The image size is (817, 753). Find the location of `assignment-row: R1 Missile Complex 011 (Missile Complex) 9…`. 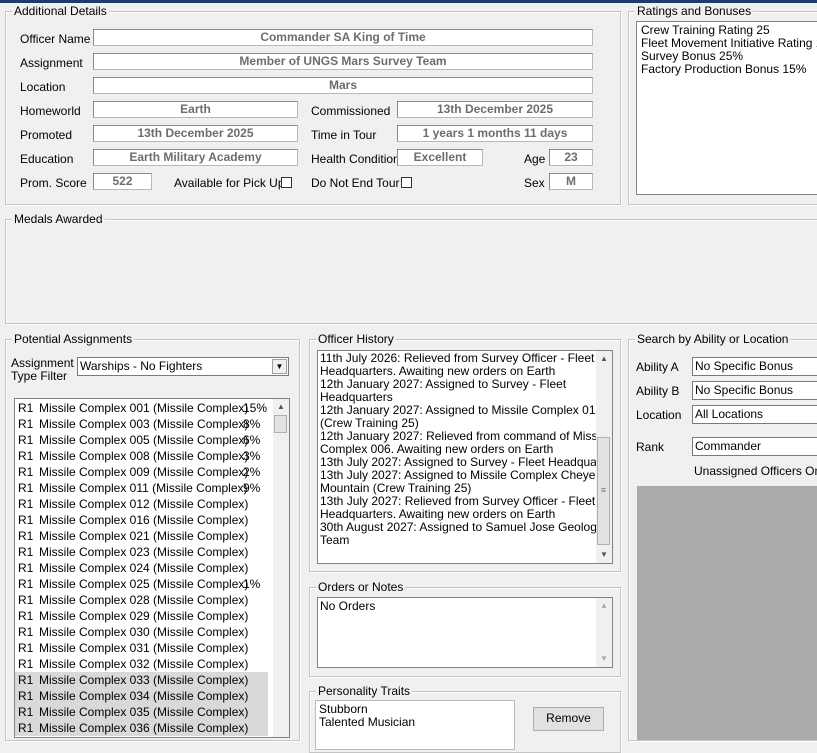

assignment-row: R1 Missile Complex 011 (Missile Complex) 9… is located at coordinates (141, 488).